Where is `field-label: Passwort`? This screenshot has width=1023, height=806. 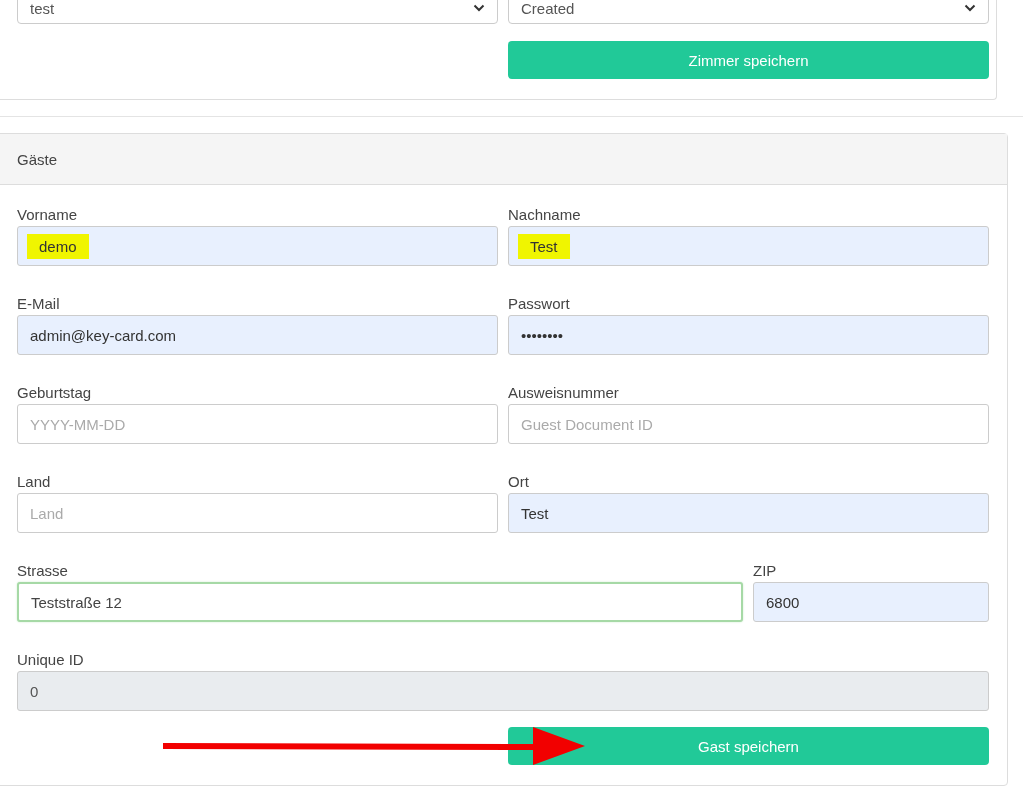 field-label: Passwort is located at coordinates (539, 304).